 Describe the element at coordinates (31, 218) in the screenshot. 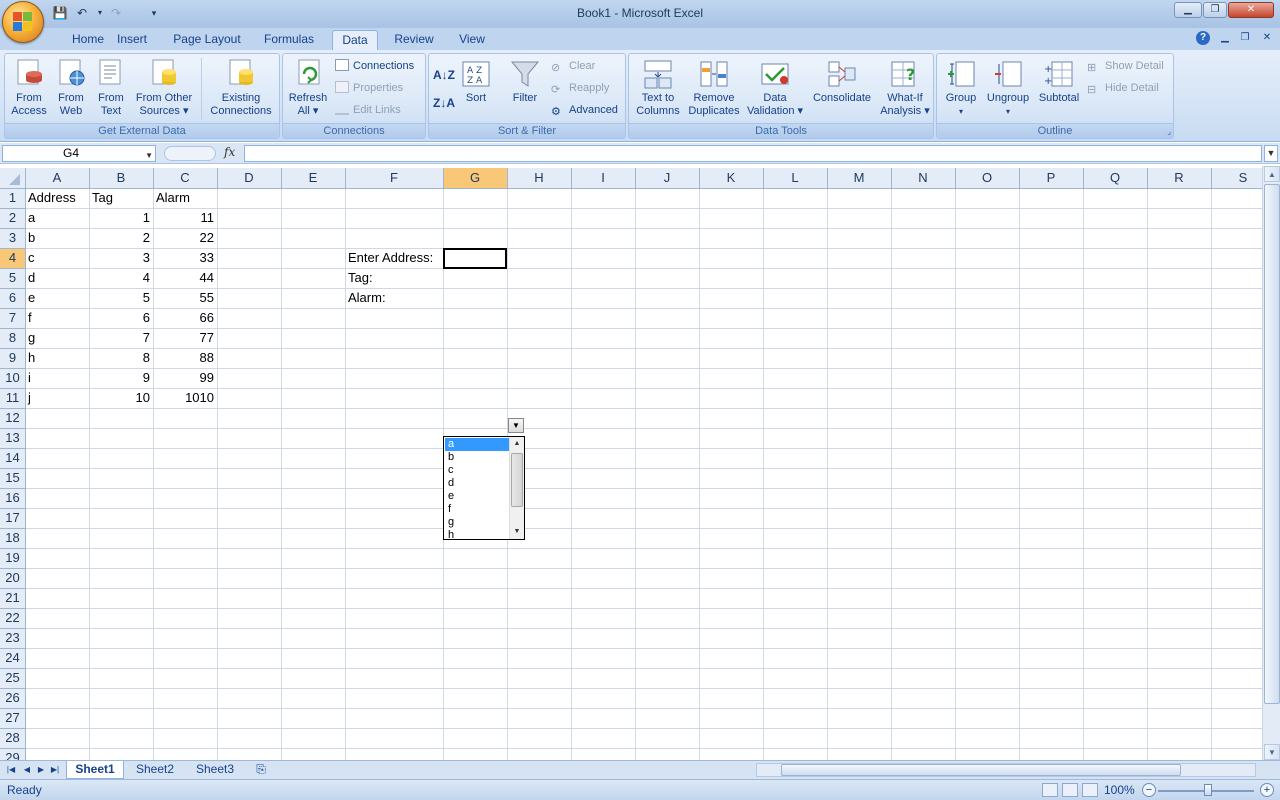

I see `cell-a2: a` at that location.